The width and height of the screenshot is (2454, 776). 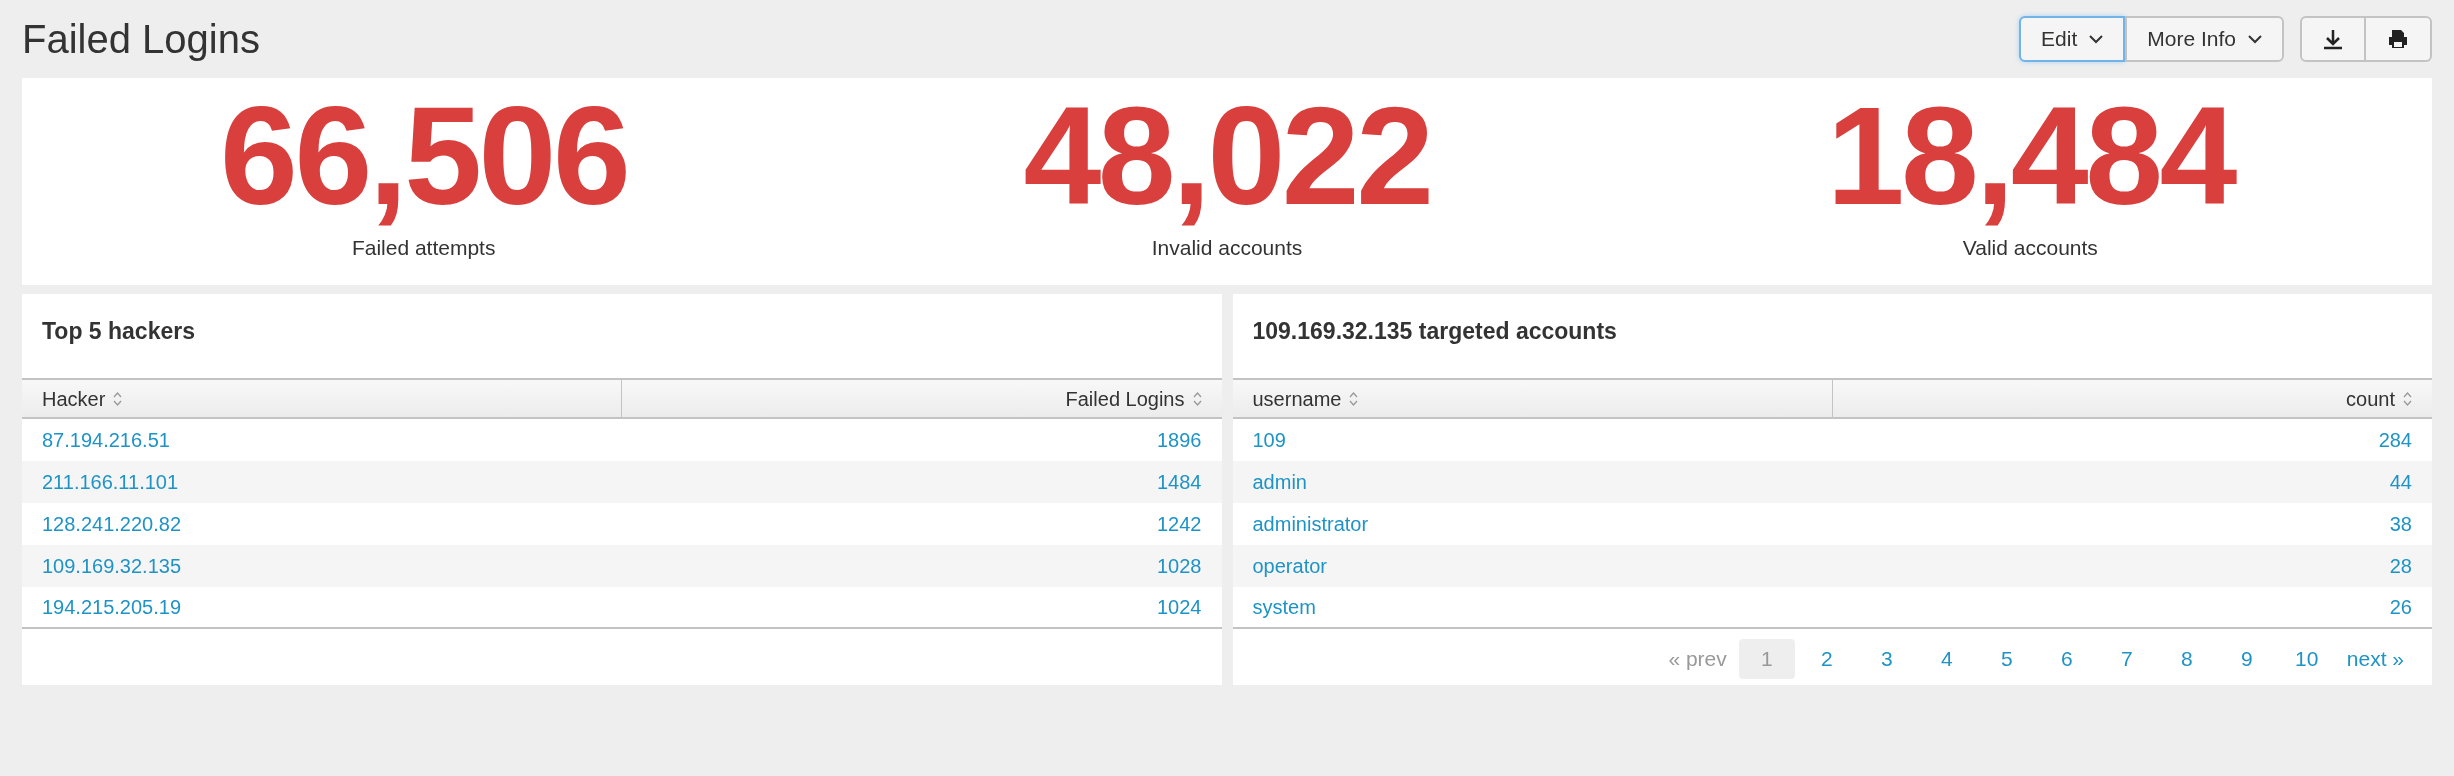 I want to click on table-cell-link: 1484, so click(x=921, y=482).